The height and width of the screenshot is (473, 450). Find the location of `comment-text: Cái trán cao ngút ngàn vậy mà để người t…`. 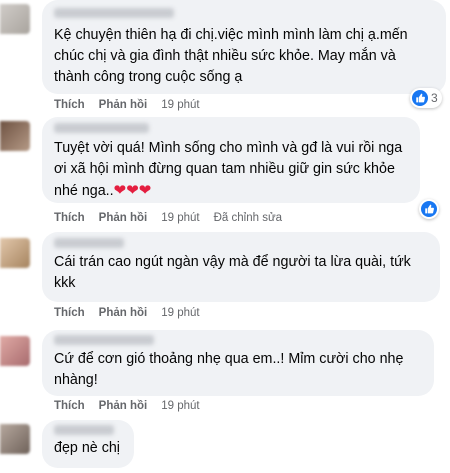

comment-text: Cái trán cao ngút ngàn vậy mà để người t… is located at coordinates (232, 272).